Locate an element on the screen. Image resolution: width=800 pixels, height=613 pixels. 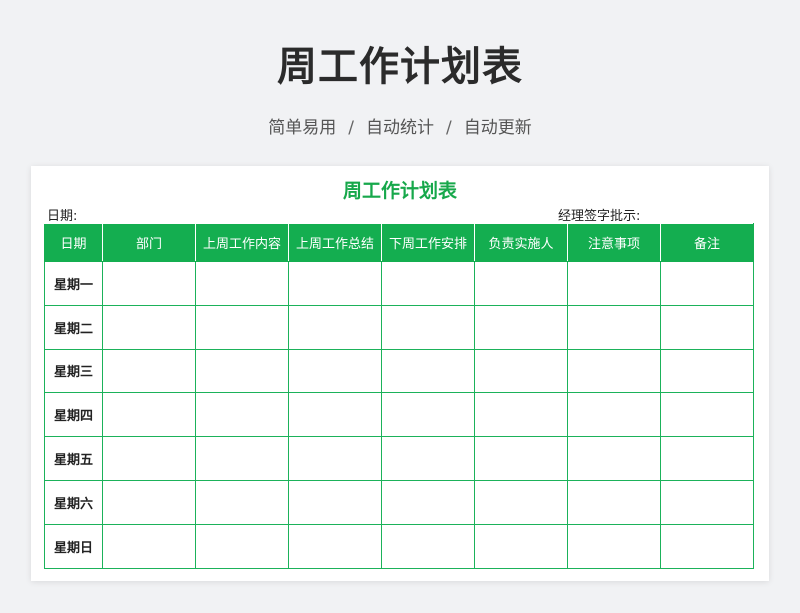
column-header-responsible-person: 负责实施人 is located at coordinates (521, 242).